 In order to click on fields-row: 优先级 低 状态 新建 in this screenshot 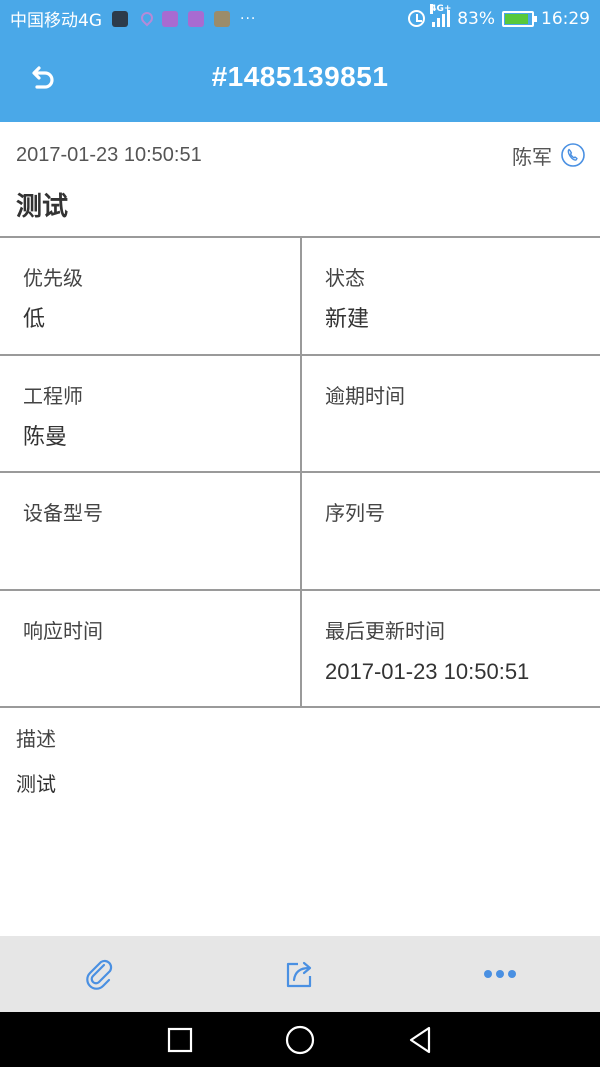, I will do `click(300, 297)`.